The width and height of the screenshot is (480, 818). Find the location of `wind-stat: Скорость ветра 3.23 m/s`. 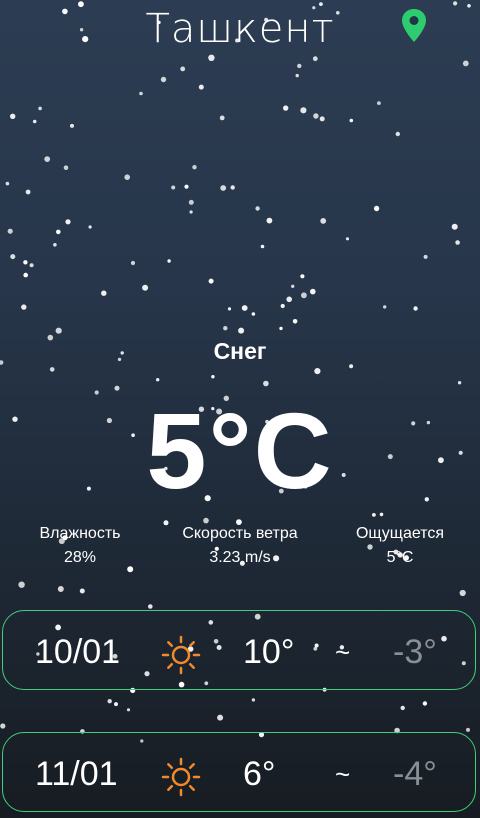

wind-stat: Скорость ветра 3.23 m/s is located at coordinates (240, 546).